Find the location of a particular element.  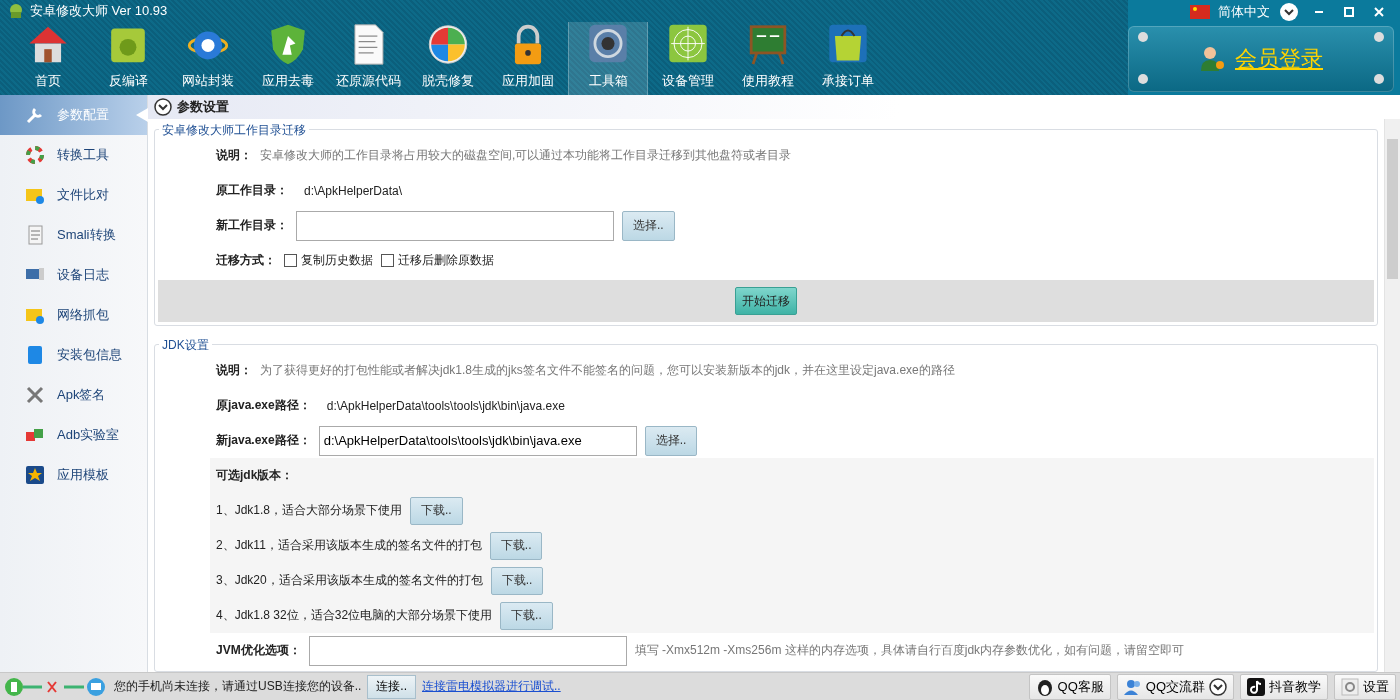

status-button: QQ交流群 is located at coordinates (1175, 686).